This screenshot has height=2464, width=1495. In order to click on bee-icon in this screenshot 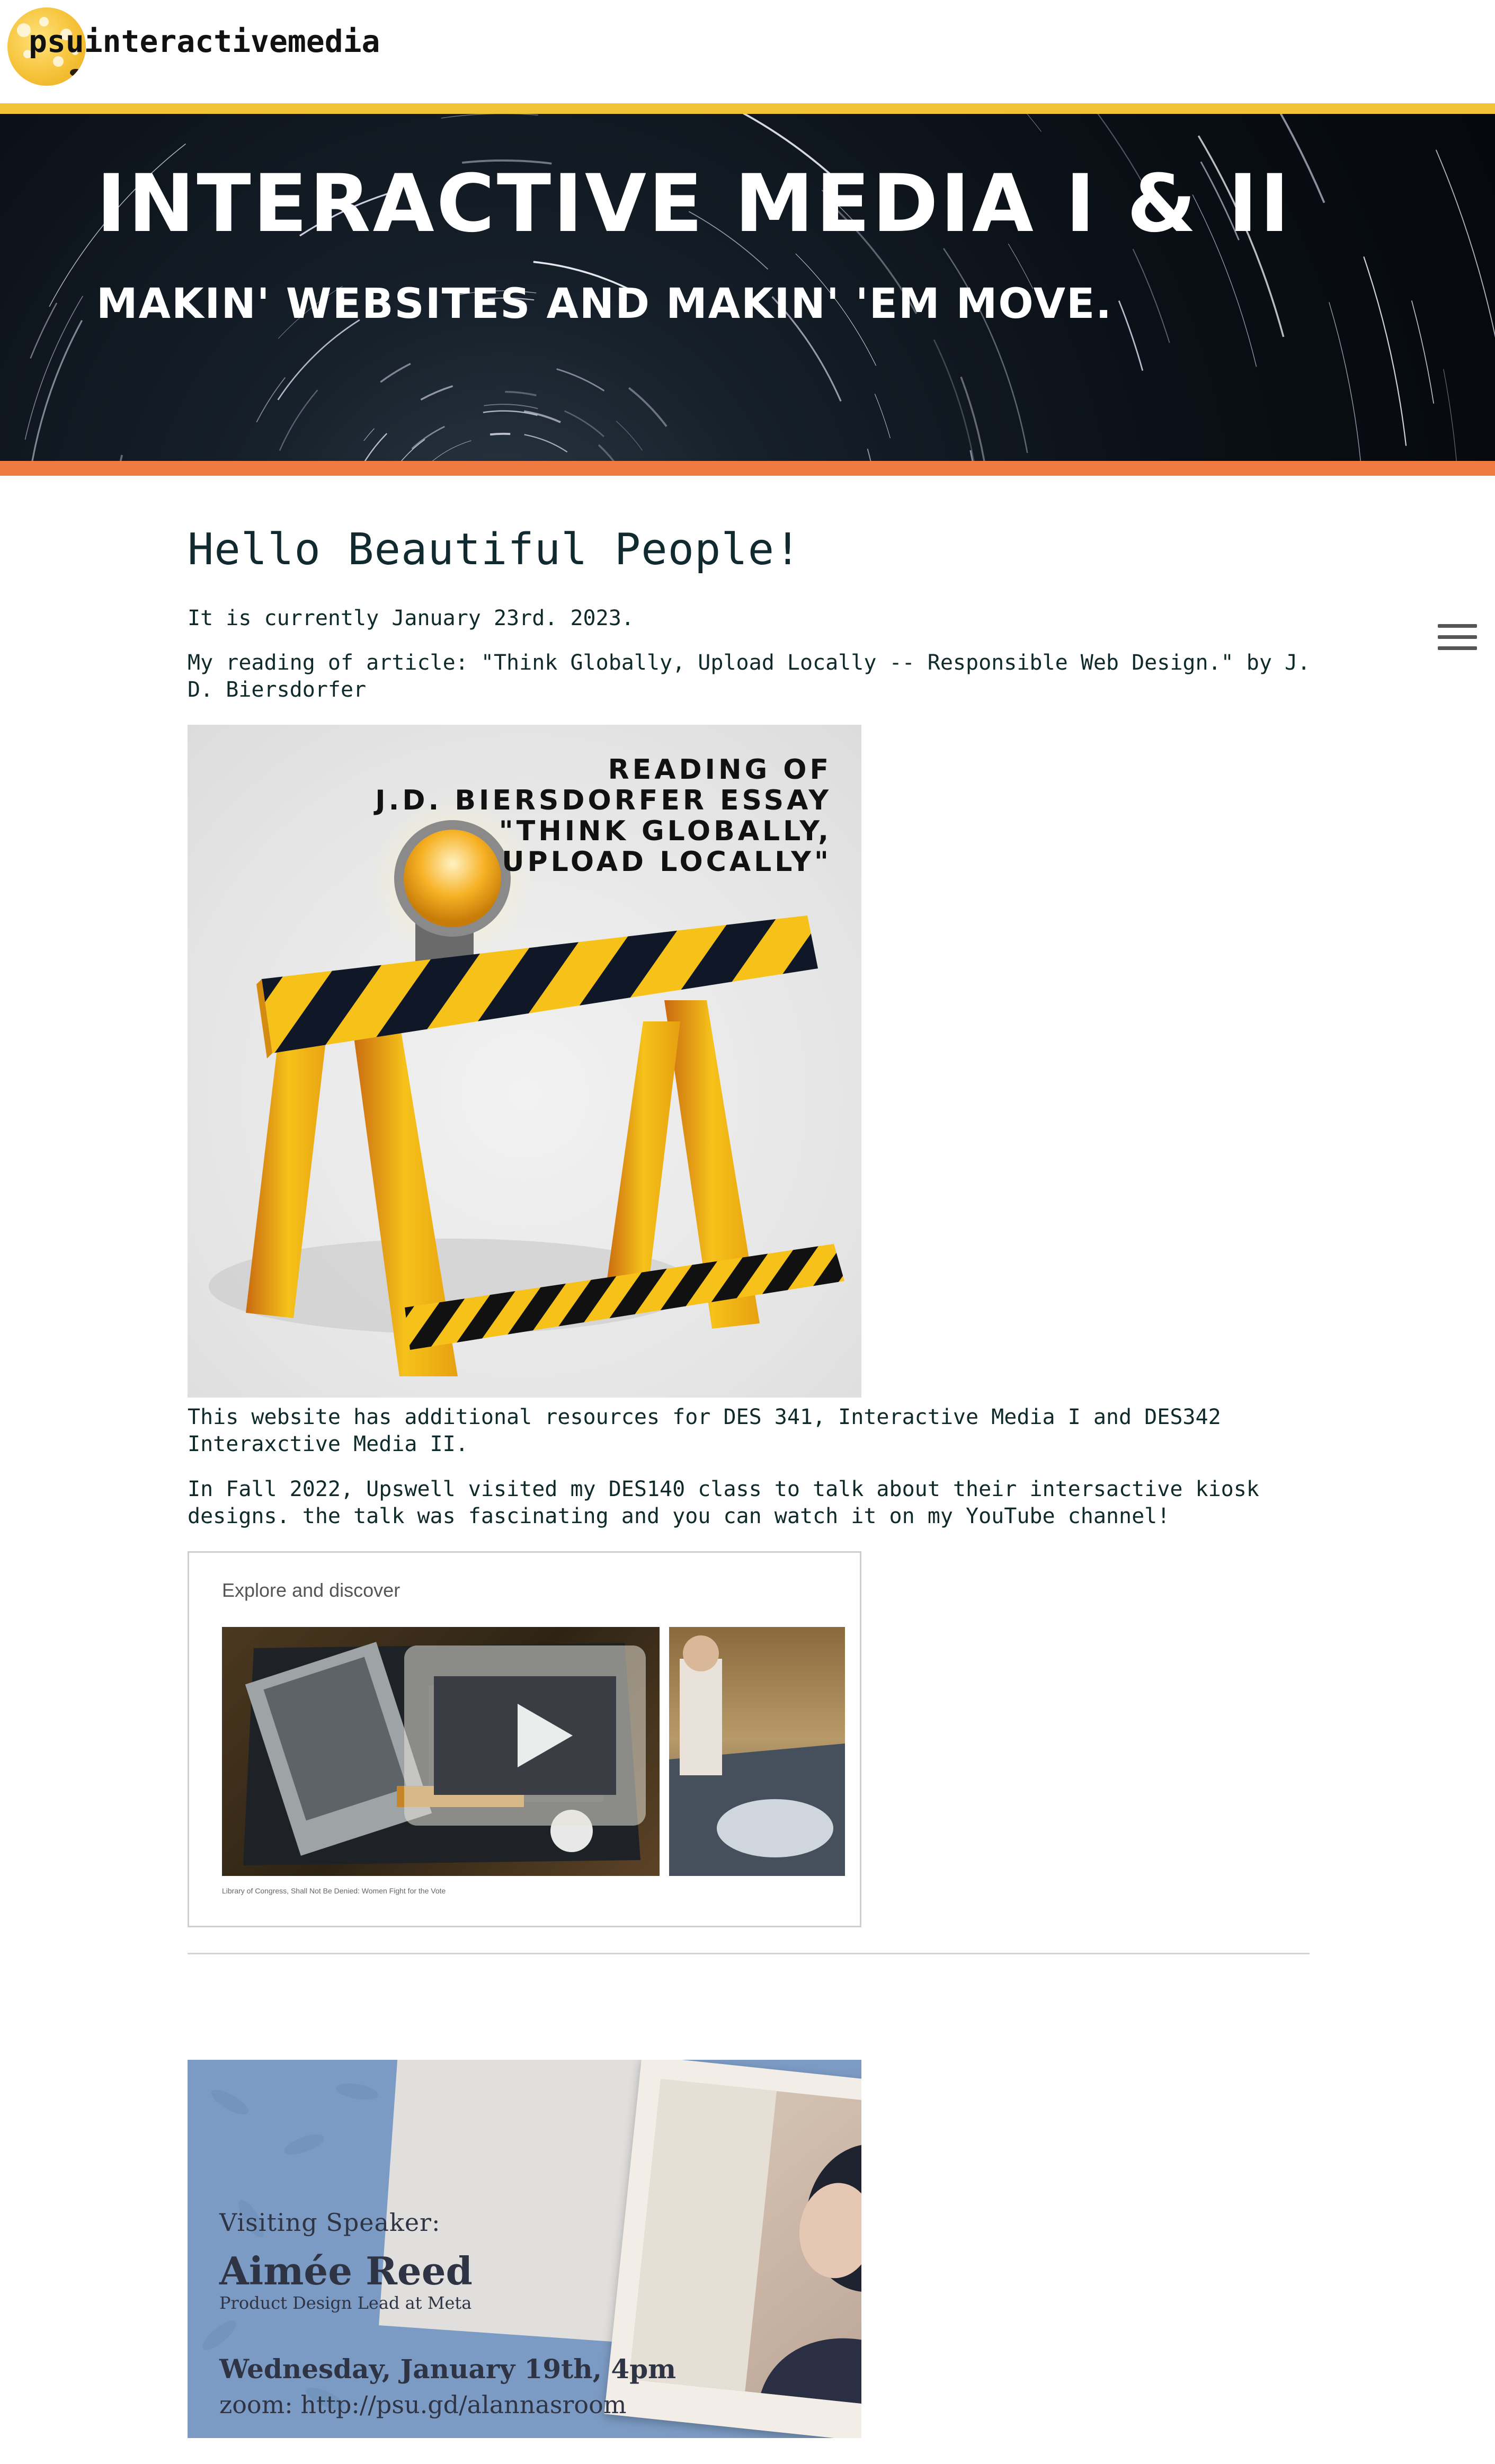, I will do `click(76, 72)`.